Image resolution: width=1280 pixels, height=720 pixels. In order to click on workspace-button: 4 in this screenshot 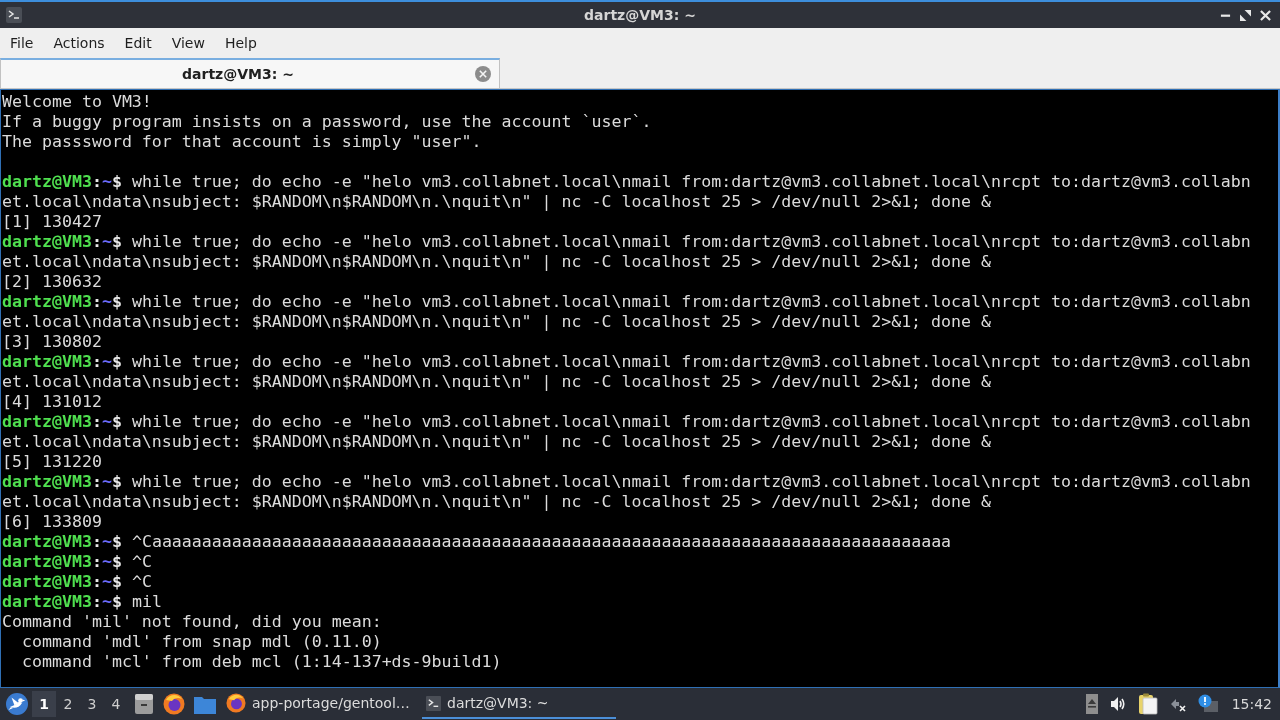, I will do `click(116, 704)`.